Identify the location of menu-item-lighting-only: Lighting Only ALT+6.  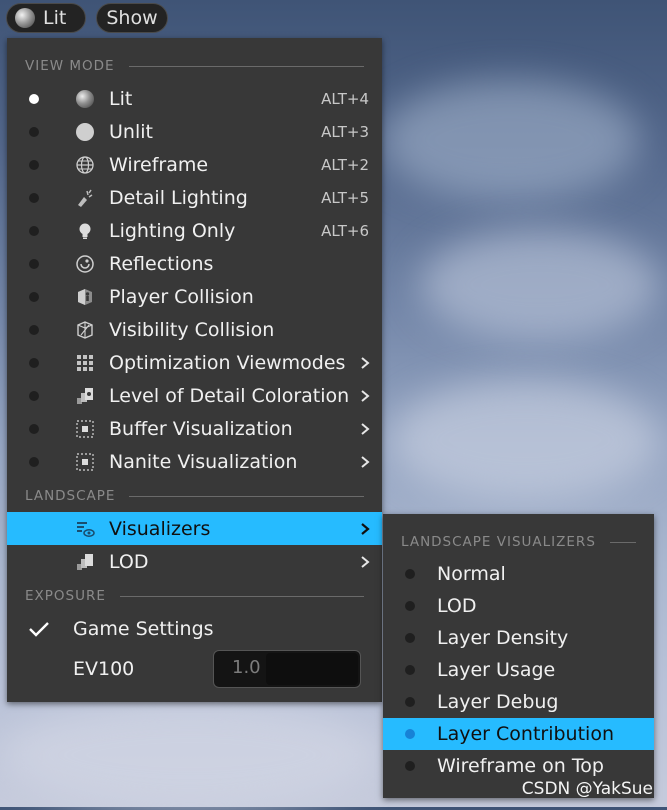
(194, 230).